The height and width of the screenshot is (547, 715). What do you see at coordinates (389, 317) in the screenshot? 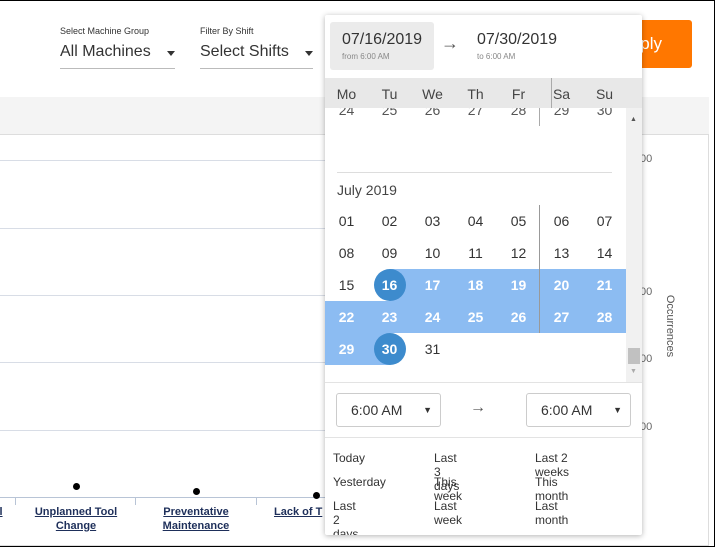
I see `day-cell: 23` at bounding box center [389, 317].